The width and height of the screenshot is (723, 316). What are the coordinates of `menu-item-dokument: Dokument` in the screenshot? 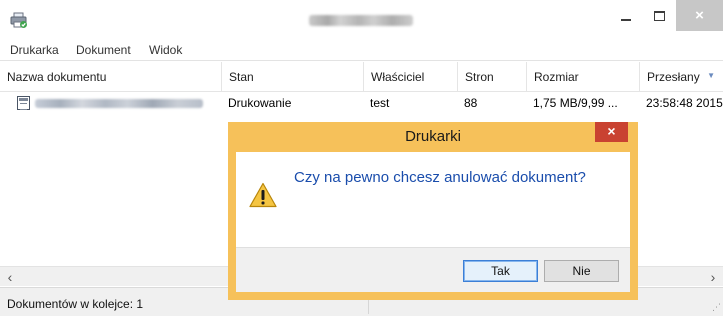 It's located at (103, 50).